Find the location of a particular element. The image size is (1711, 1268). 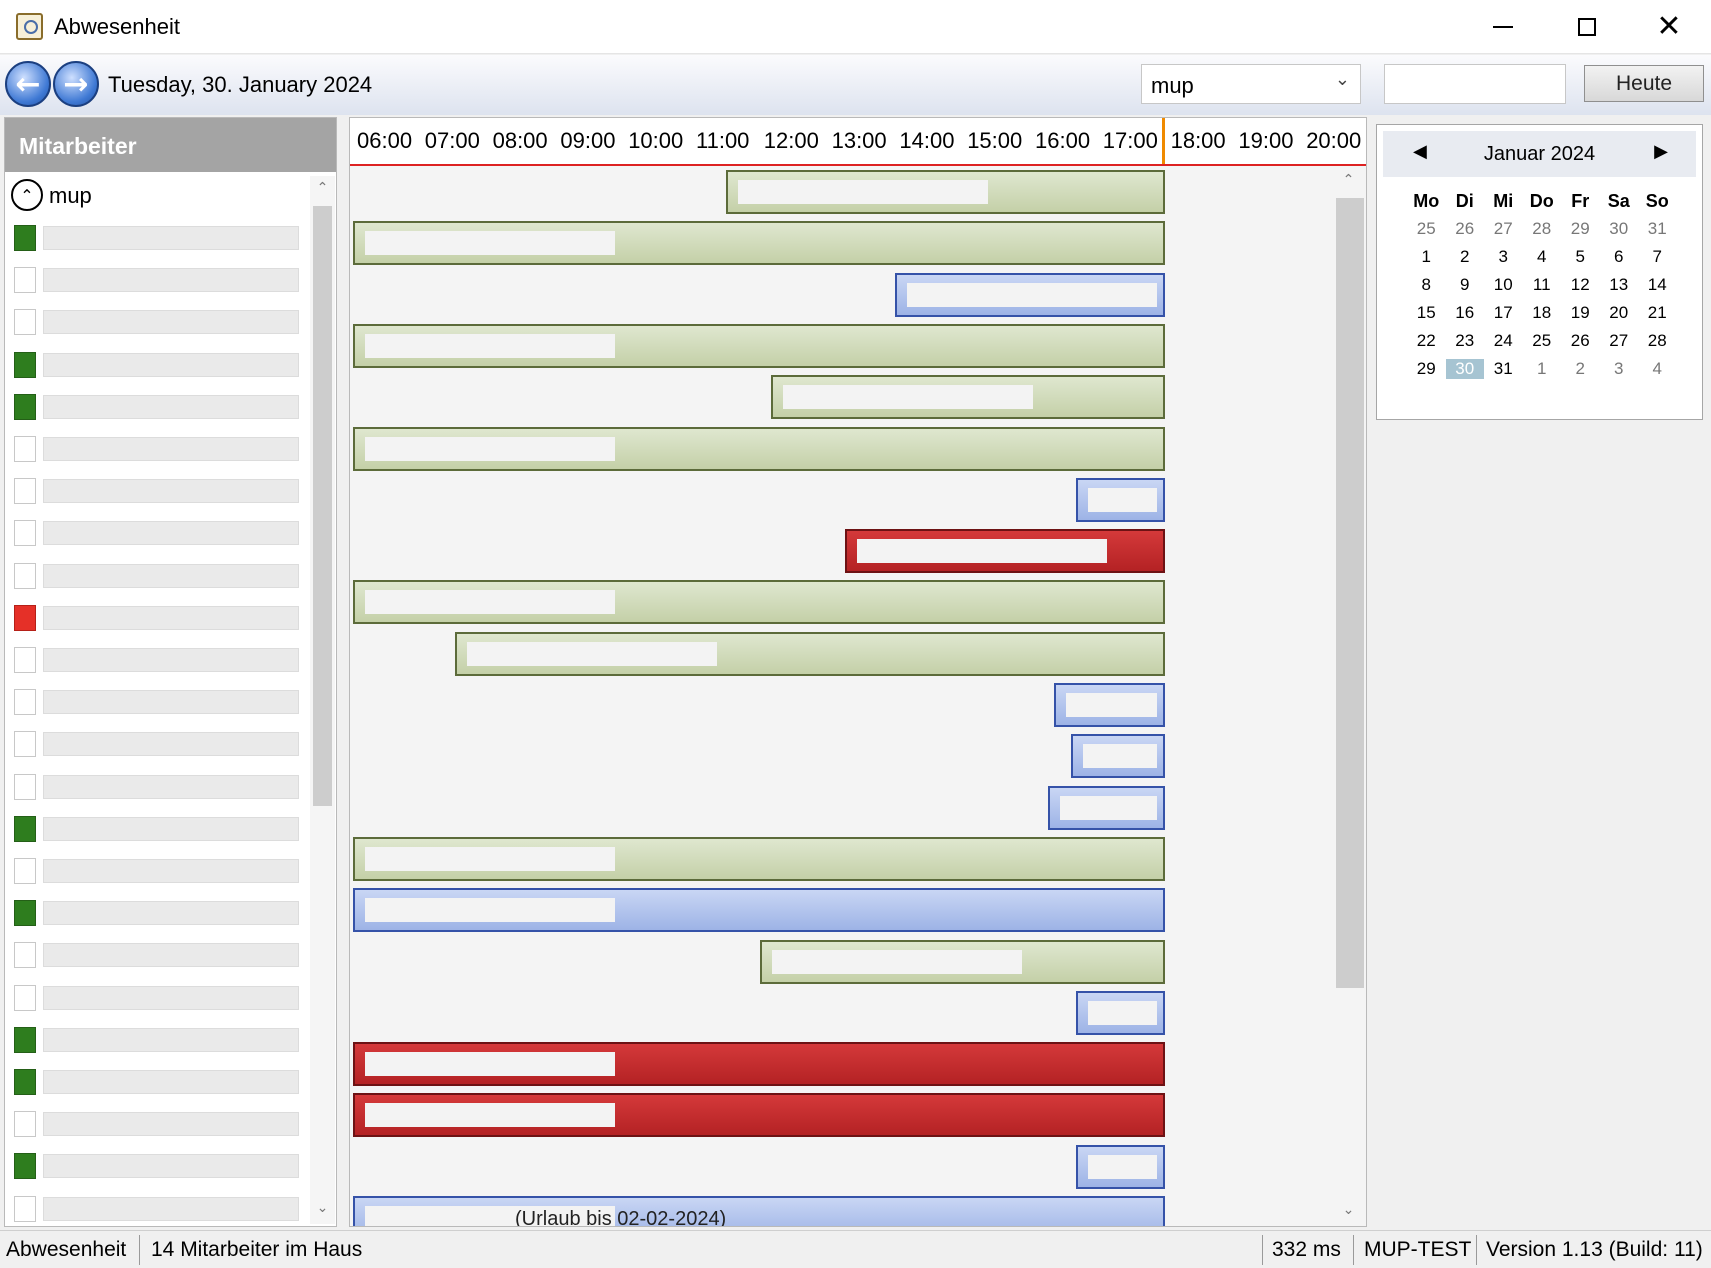

calendar-day: 12 is located at coordinates (1580, 285).